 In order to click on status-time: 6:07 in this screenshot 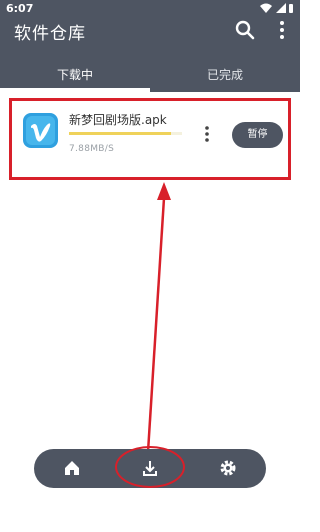, I will do `click(20, 8)`.